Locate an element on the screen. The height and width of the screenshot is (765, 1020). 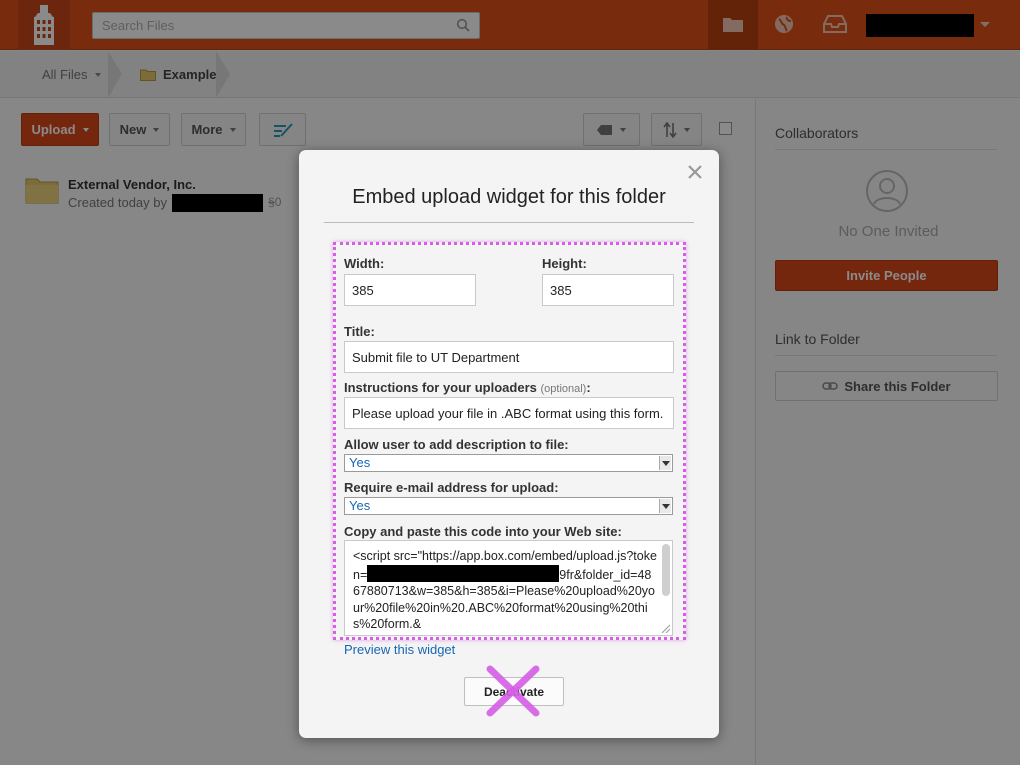
height-label: Height: is located at coordinates (564, 263).